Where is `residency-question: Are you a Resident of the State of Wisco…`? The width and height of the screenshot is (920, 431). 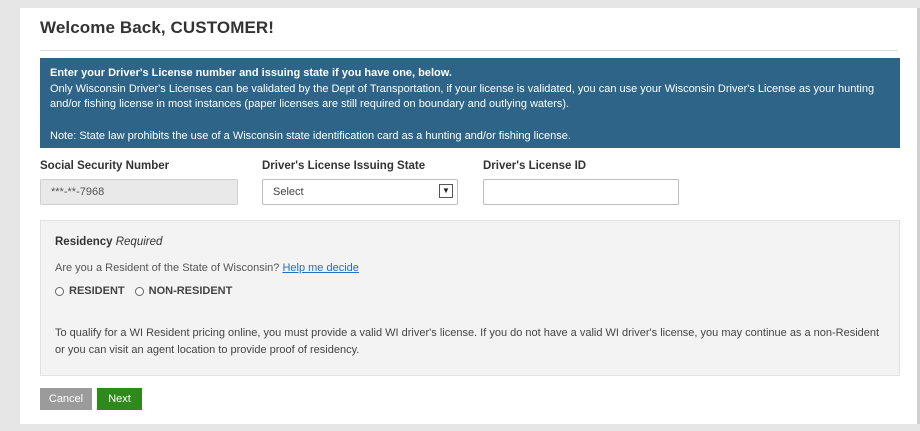 residency-question: Are you a Resident of the State of Wisco… is located at coordinates (207, 268).